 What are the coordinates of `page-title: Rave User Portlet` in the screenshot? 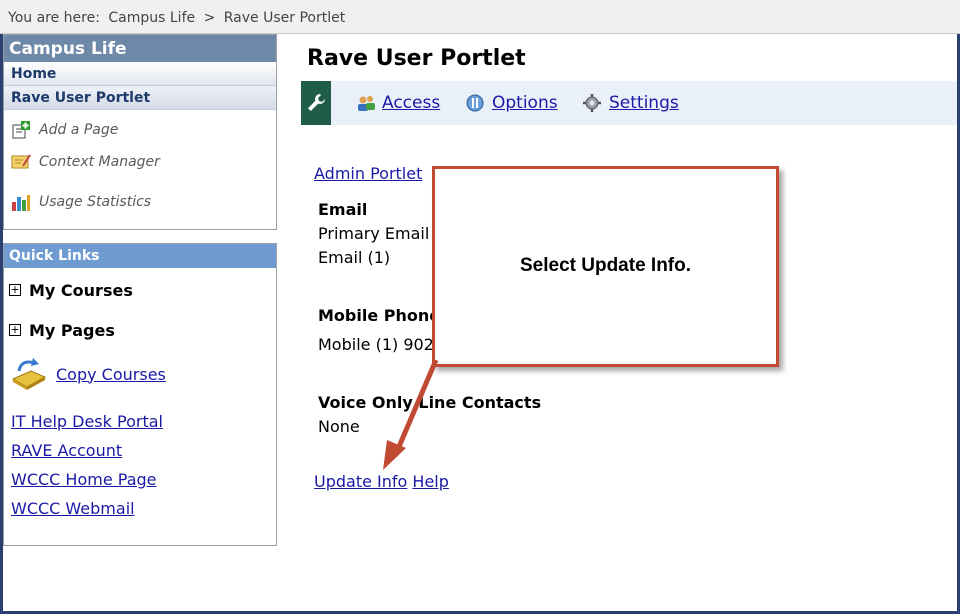 It's located at (416, 58).